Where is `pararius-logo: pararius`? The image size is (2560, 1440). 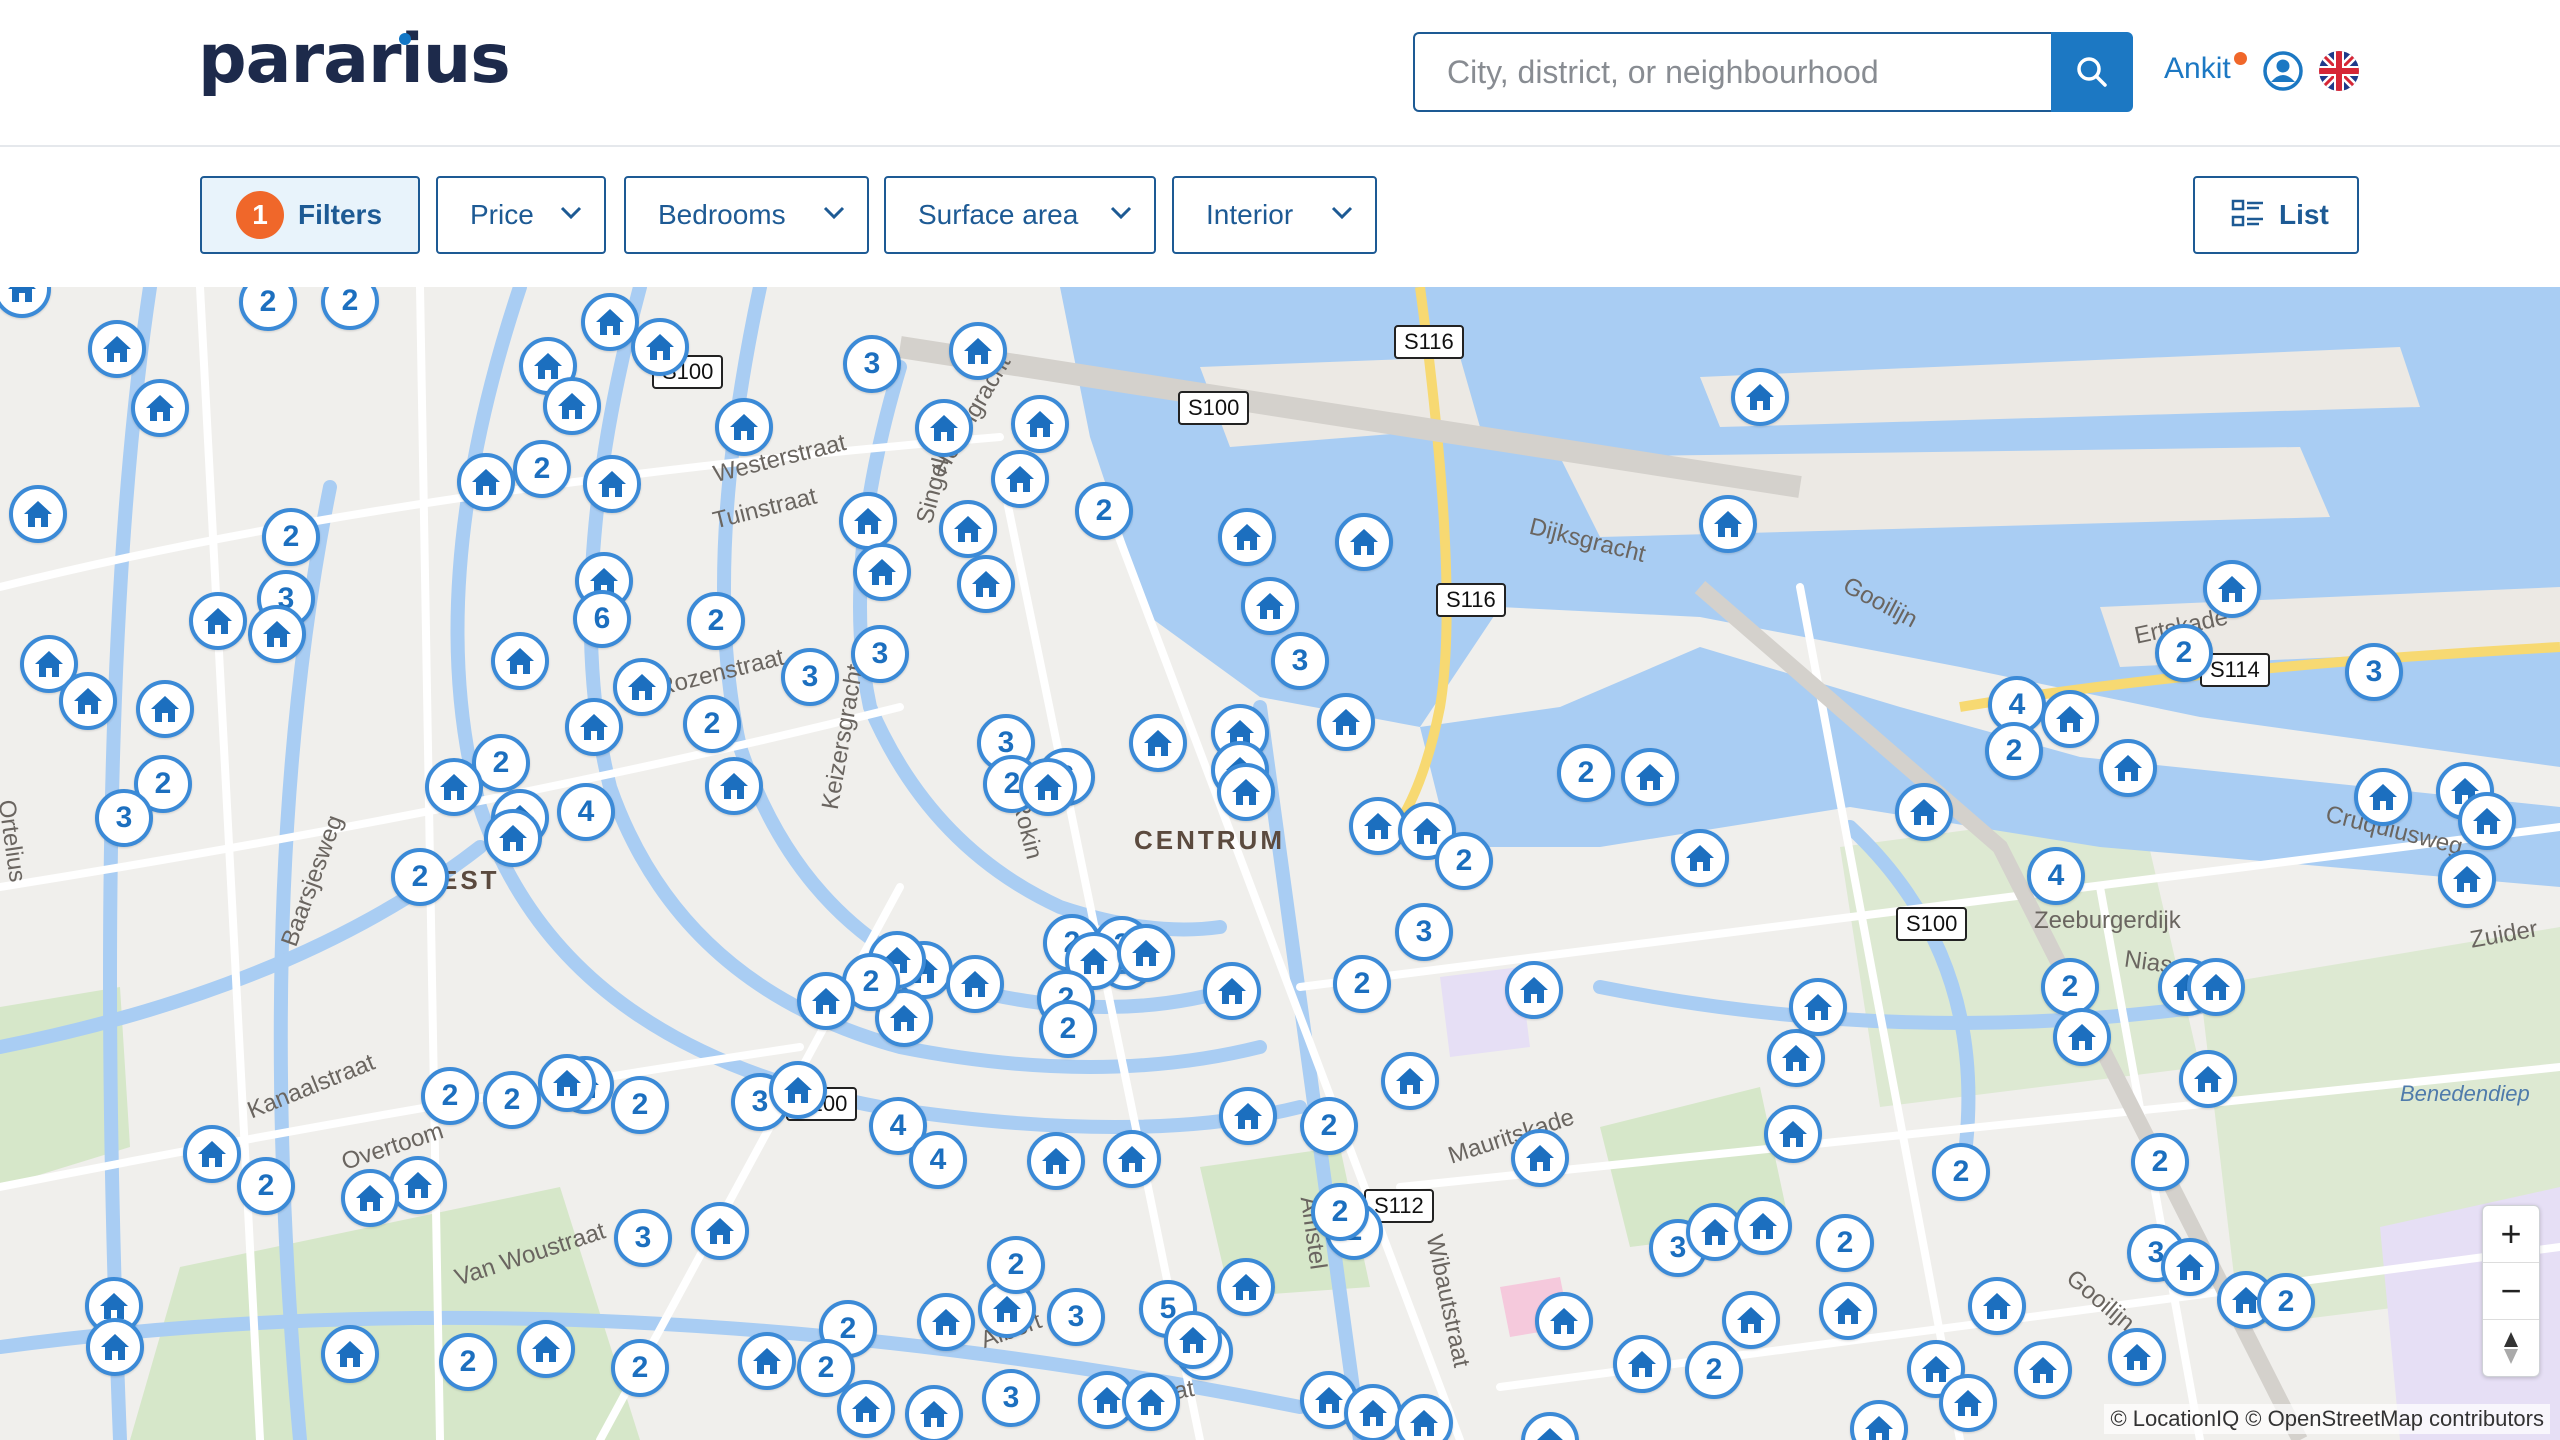 pararius-logo: pararius is located at coordinates (354, 59).